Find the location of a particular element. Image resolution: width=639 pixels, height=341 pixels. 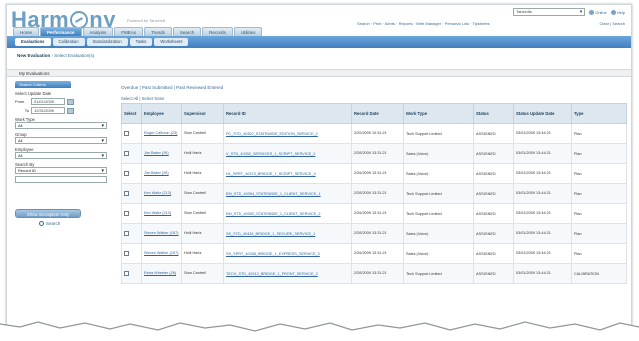

col-employee: Employee is located at coordinates (161, 113).